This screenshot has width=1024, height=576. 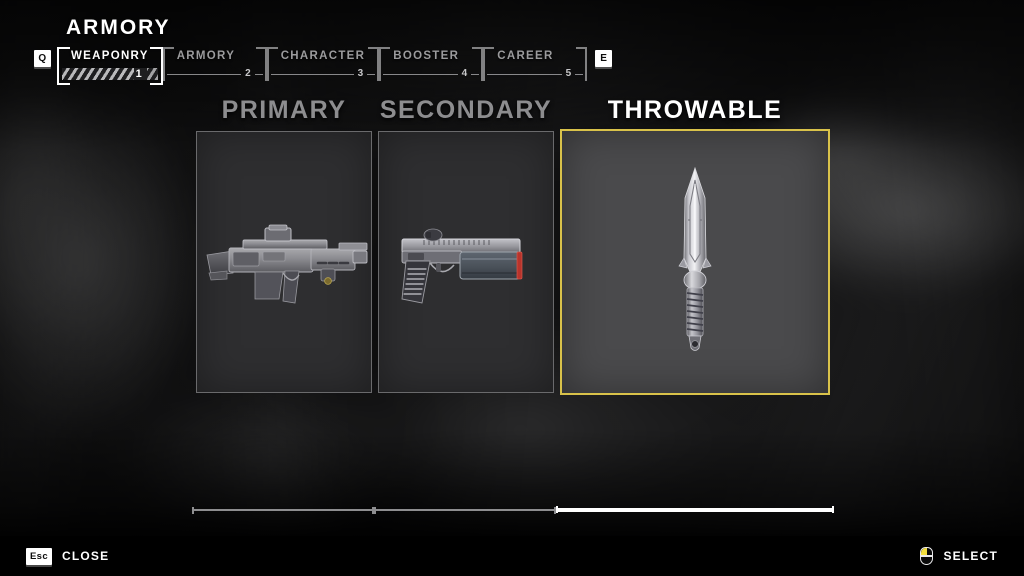 I want to click on slot-throwable-card, so click(x=695, y=262).